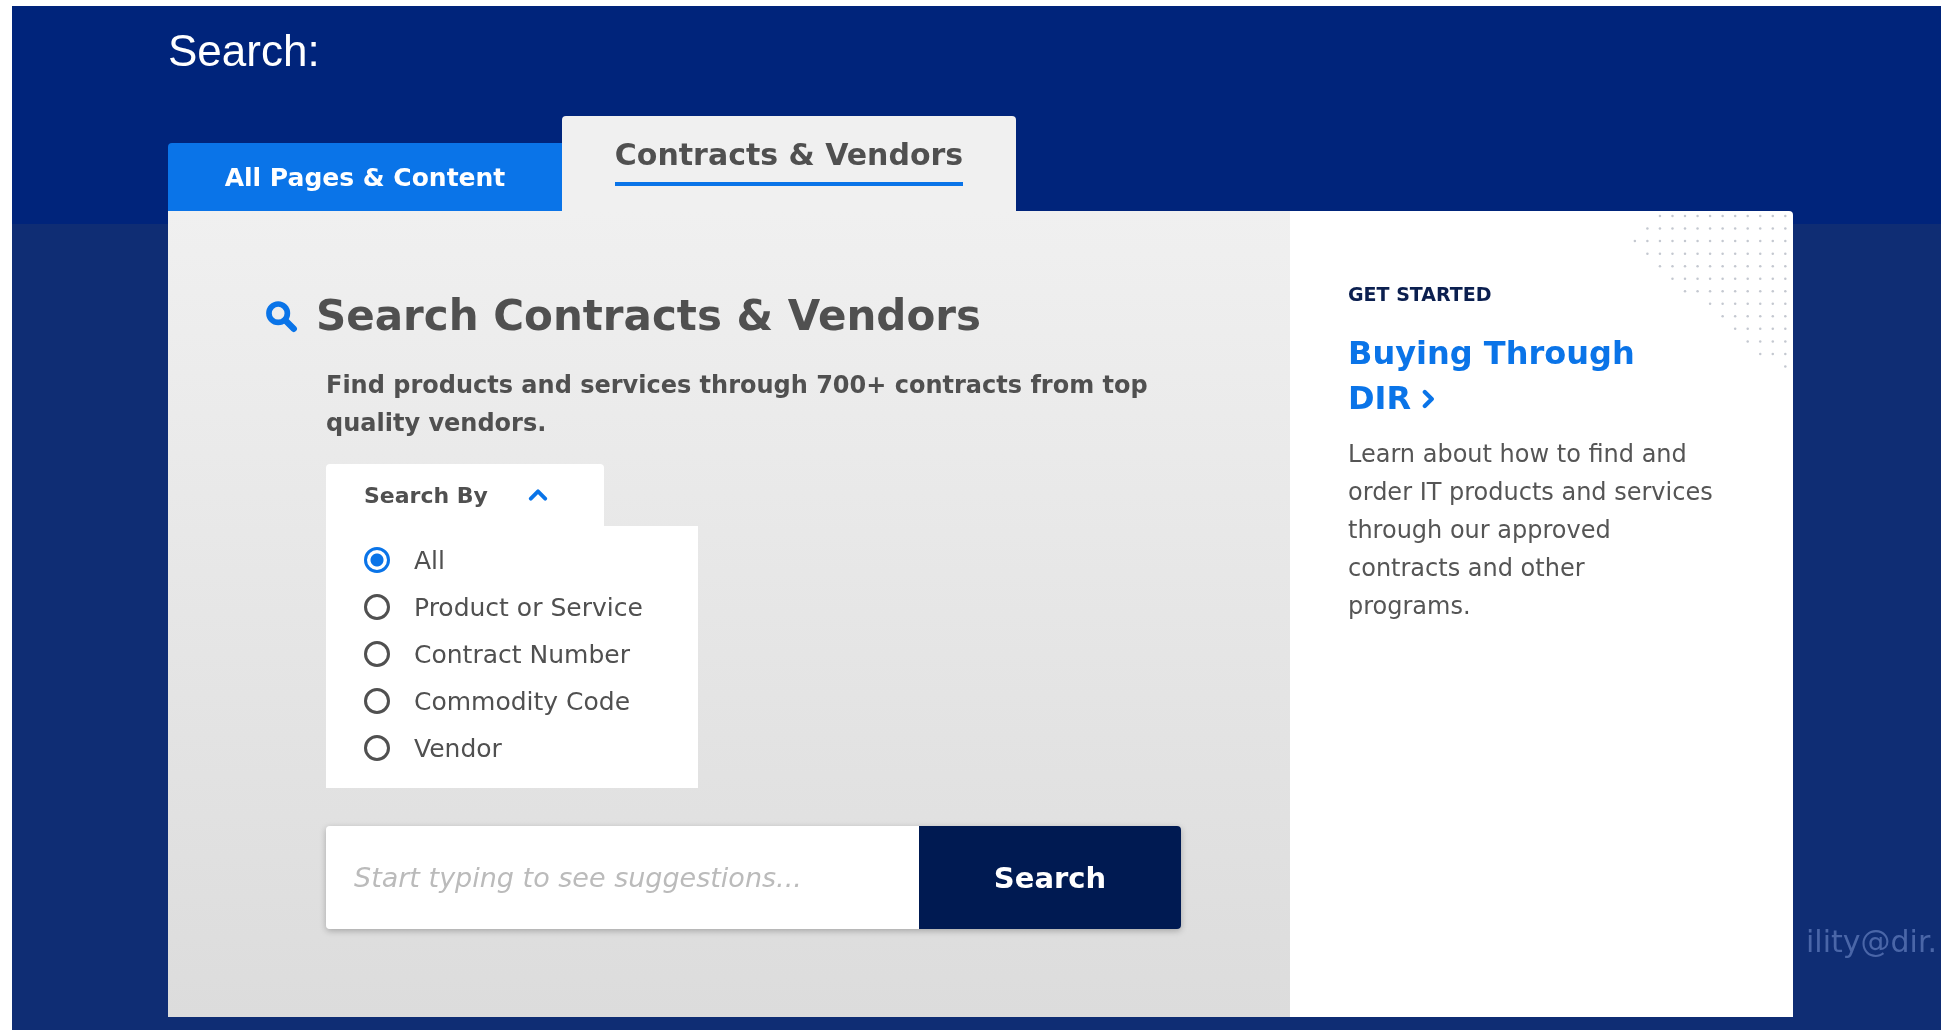 The height and width of the screenshot is (1030, 1941). Describe the element at coordinates (1871, 941) in the screenshot. I see `background-text: ility@dir.` at that location.